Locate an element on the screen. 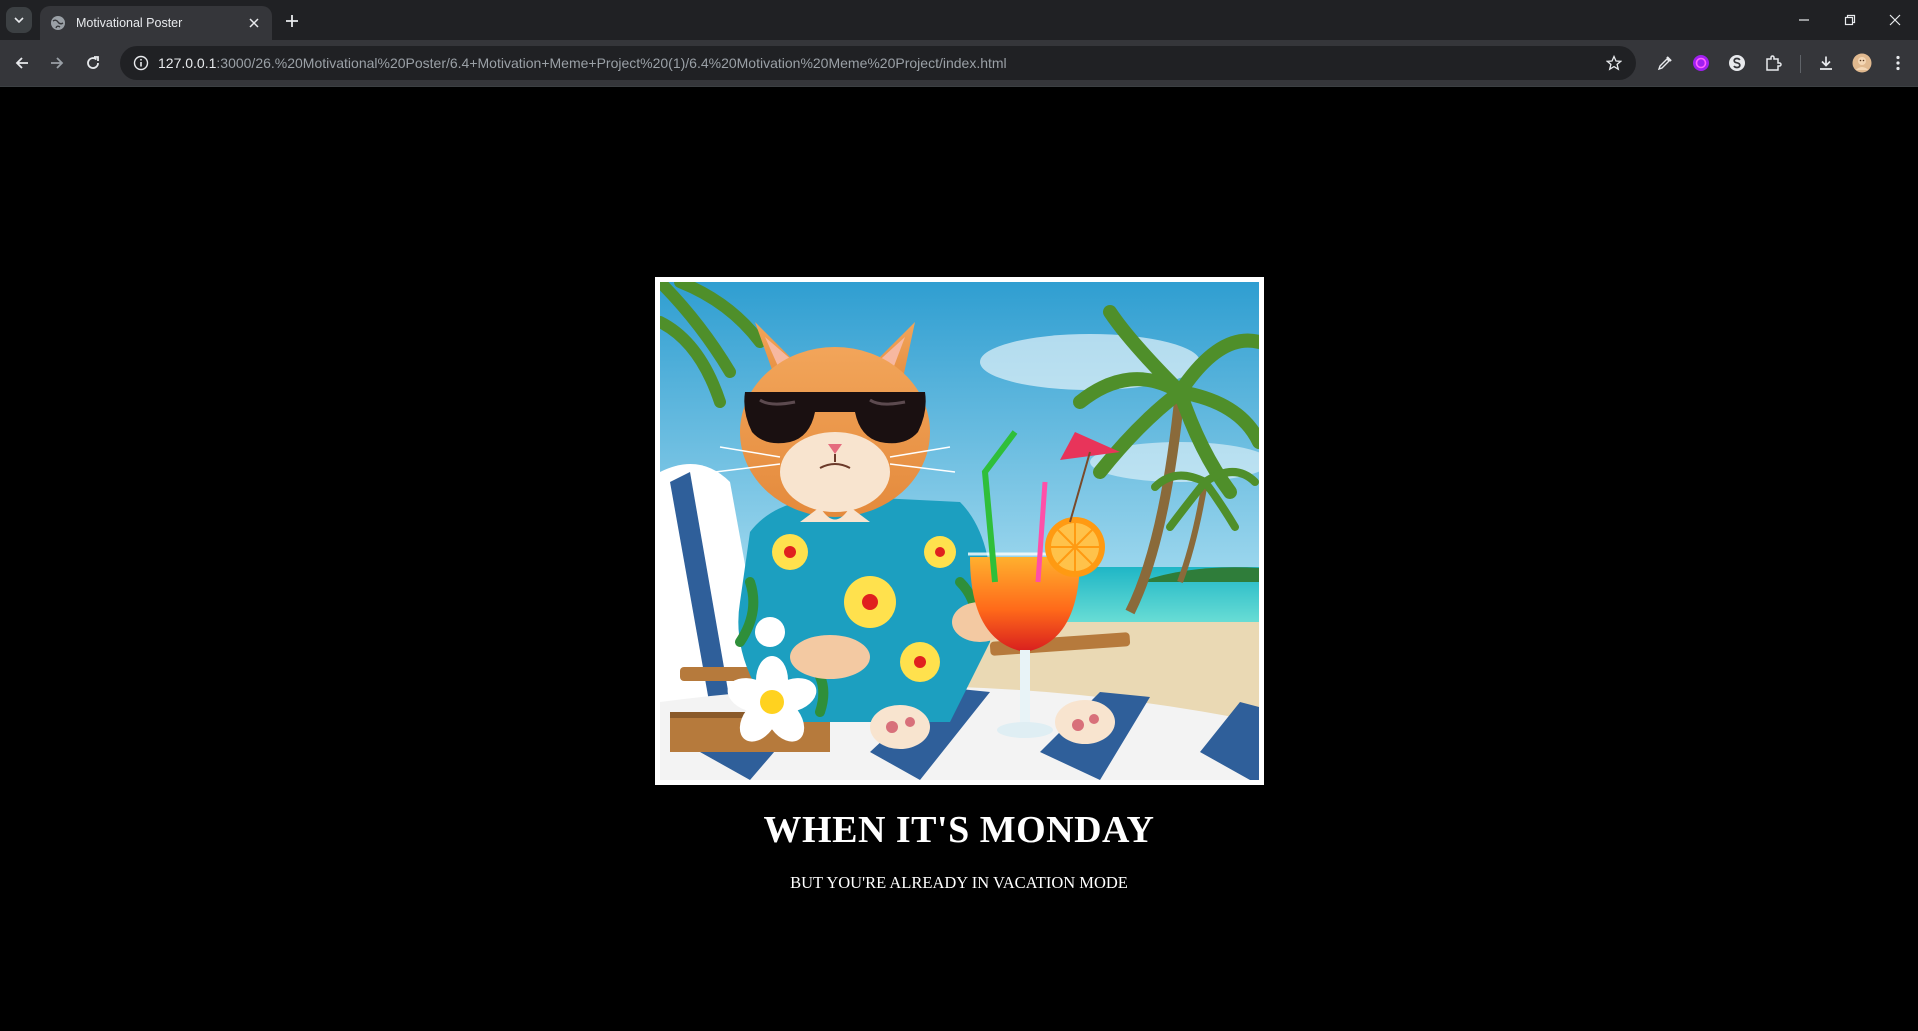 The image size is (1918, 1031). site-info-button is located at coordinates (141, 63).